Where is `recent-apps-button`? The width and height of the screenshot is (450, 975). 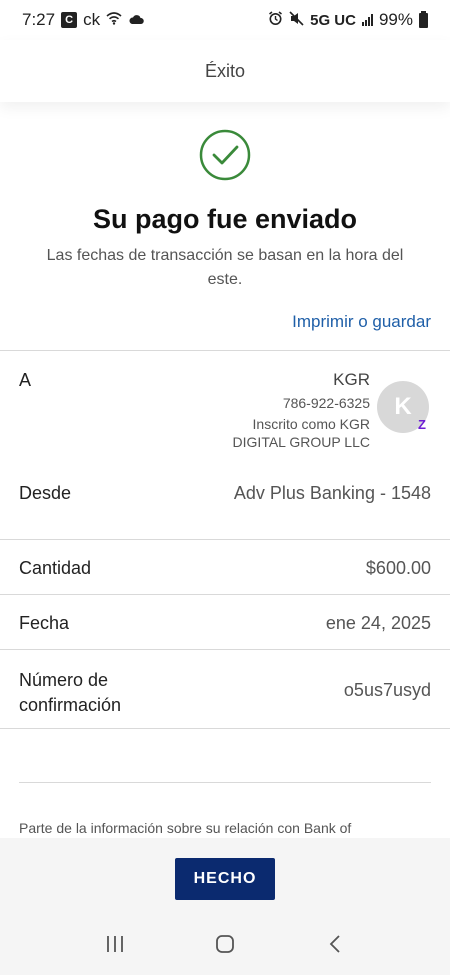 recent-apps-button is located at coordinates (115, 947).